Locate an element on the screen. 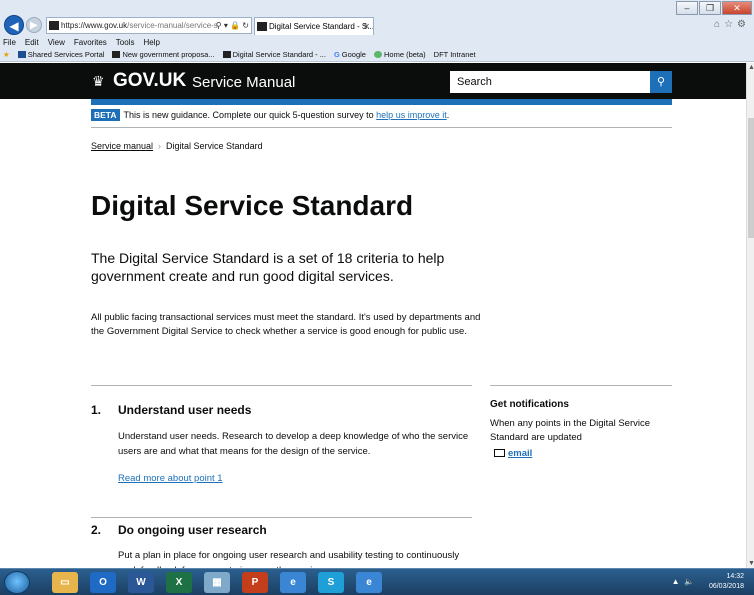 Image resolution: width=754 pixels, height=595 pixels. header-blue-bar is located at coordinates (381, 102).